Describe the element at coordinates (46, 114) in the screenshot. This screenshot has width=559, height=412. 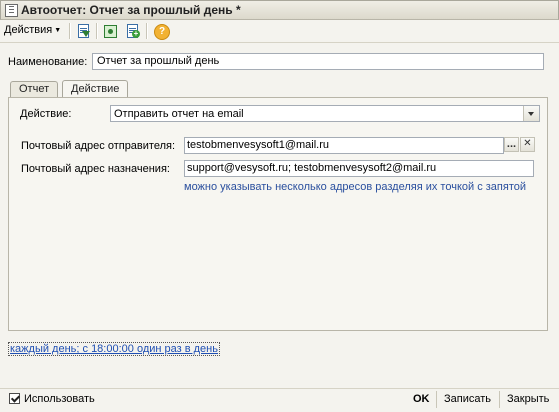
I see `action-label: Действие:` at that location.